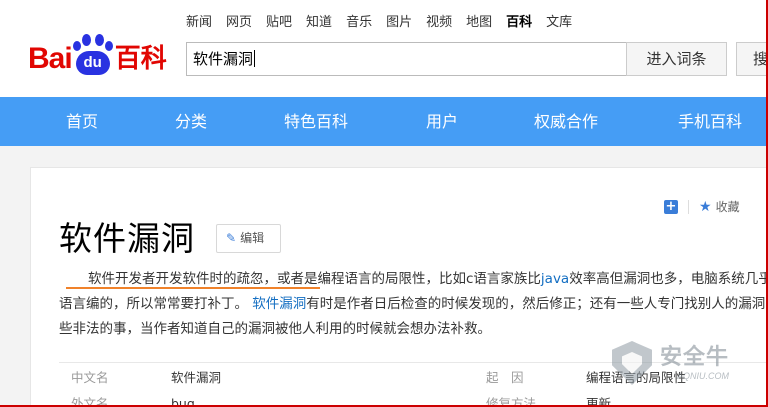 The height and width of the screenshot is (407, 768). What do you see at coordinates (703, 376) in the screenshot?
I see `watermark-en: AQNIU.COM` at bounding box center [703, 376].